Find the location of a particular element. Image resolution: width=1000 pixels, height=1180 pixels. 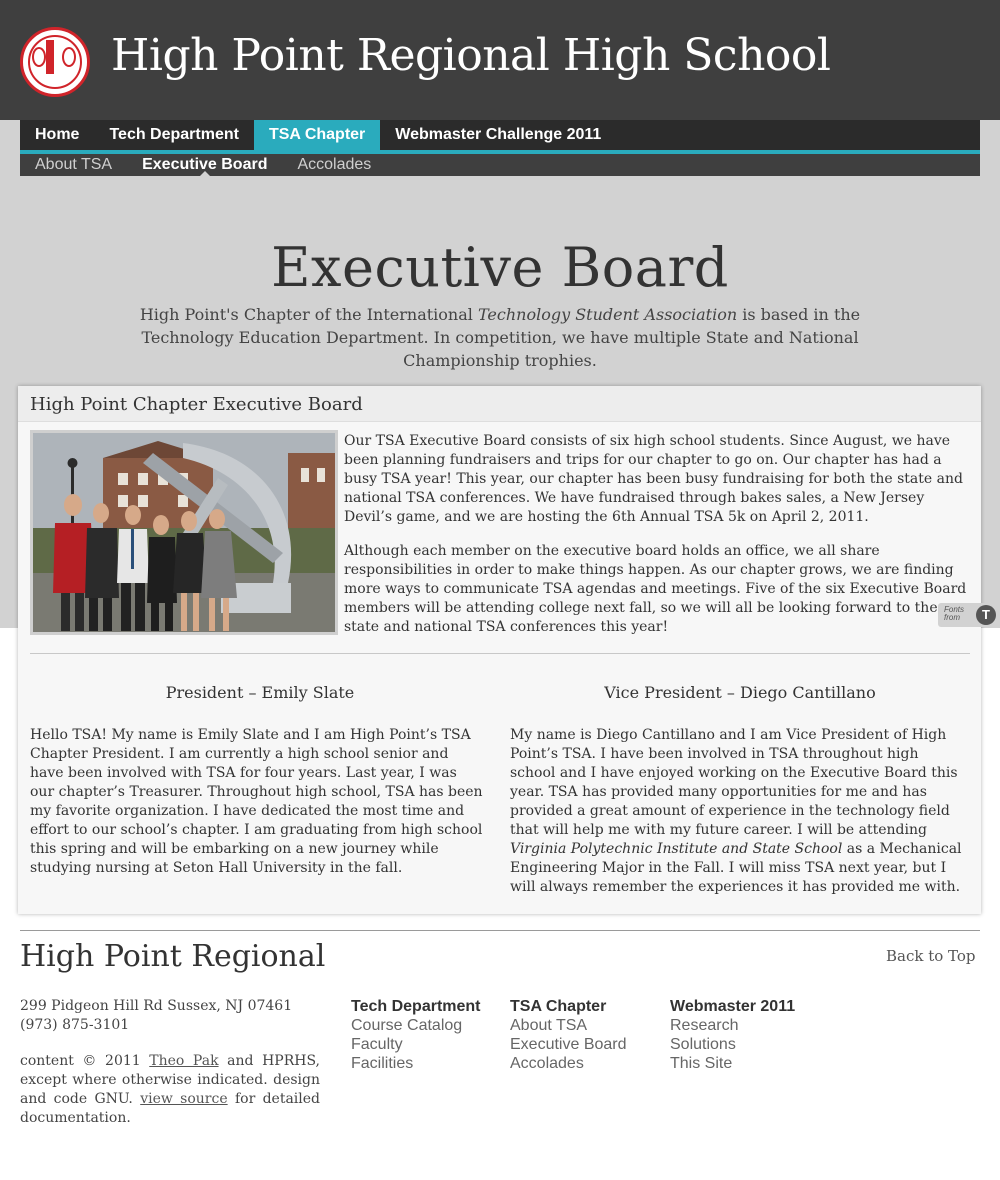

subnav-about-tsa-label: About TSA is located at coordinates (74, 164).